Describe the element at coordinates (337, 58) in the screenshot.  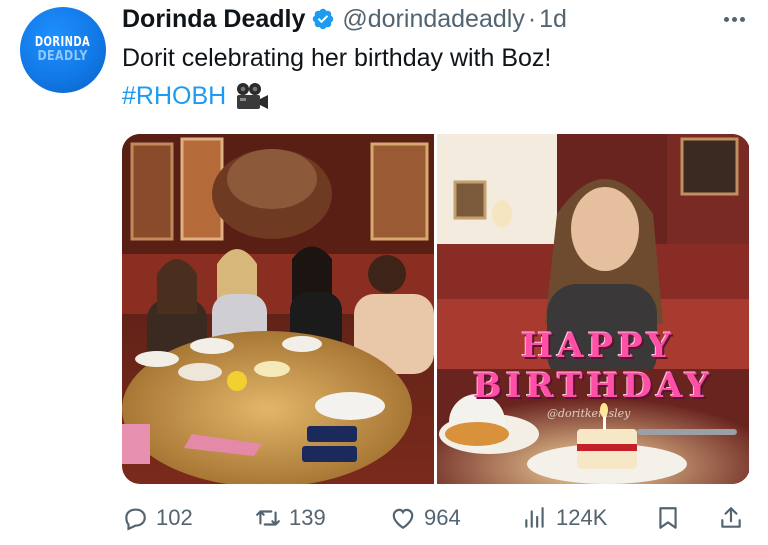
I see `tweet-text: Dorit celebrating her birthday with Boz!` at that location.